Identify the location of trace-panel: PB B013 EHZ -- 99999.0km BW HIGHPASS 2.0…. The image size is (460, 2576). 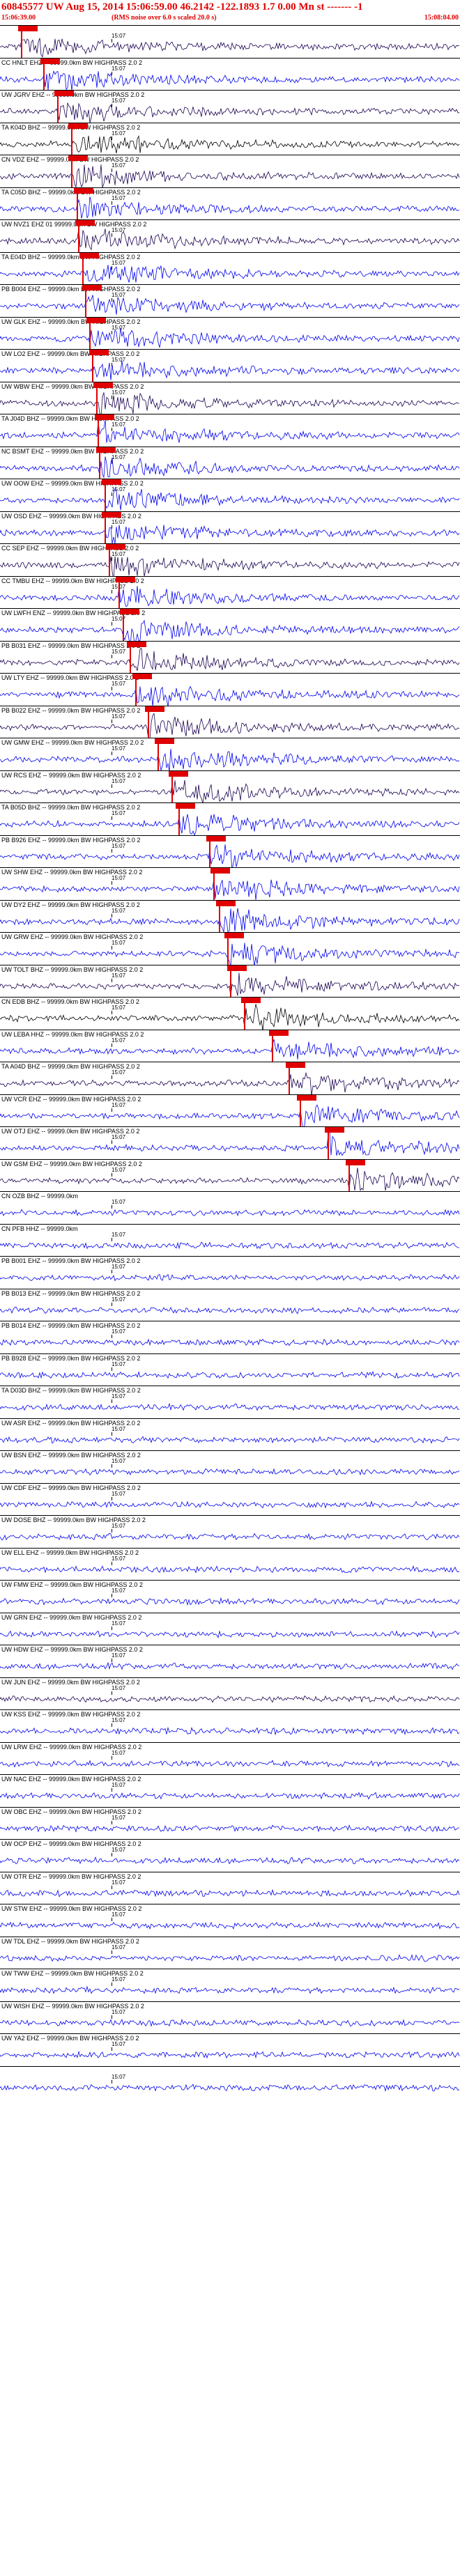
(230, 1304).